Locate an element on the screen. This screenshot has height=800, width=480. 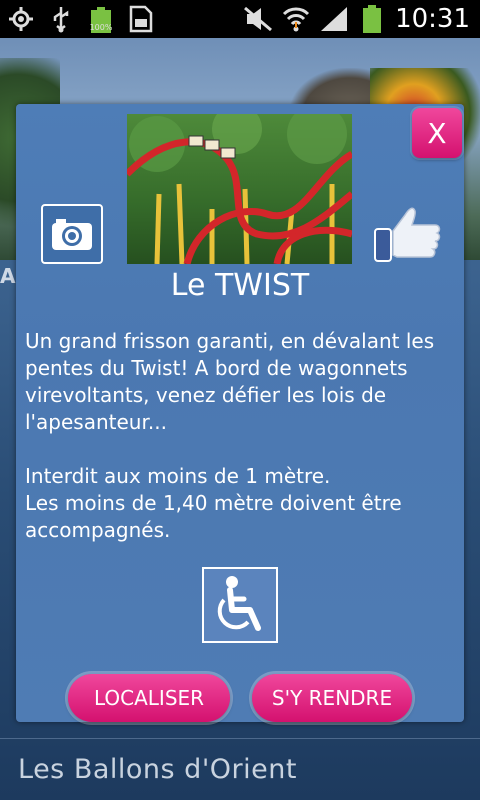
height-restriction-text: Interdit aux moins de 1 mètre. is located at coordinates (178, 476).